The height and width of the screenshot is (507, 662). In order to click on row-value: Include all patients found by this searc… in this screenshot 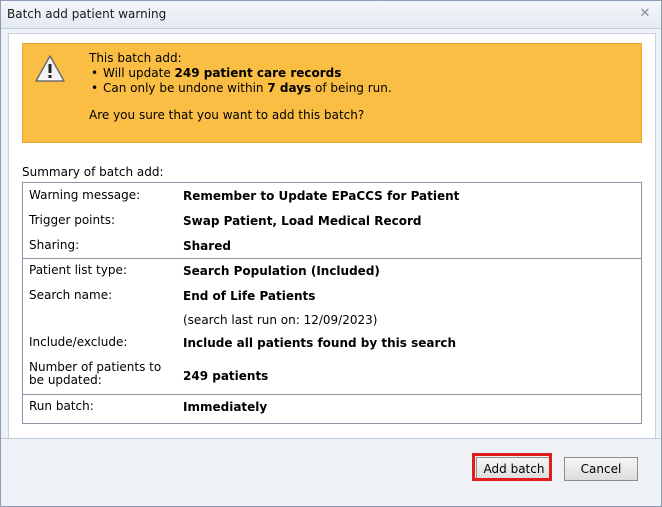, I will do `click(320, 343)`.